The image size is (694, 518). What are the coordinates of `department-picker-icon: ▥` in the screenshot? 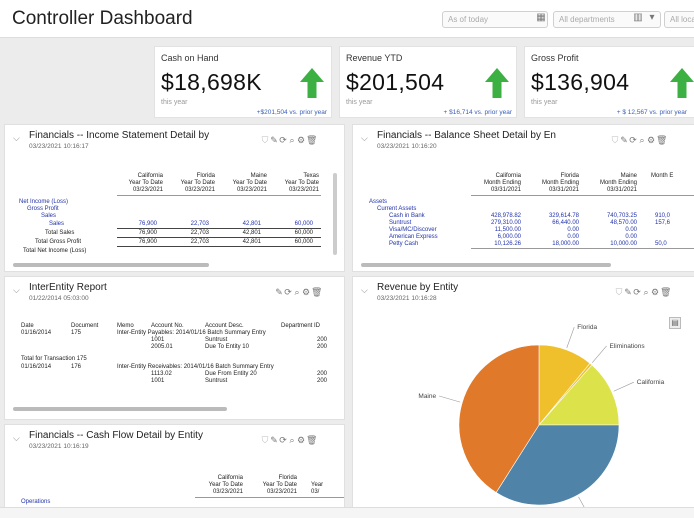 It's located at (638, 19).